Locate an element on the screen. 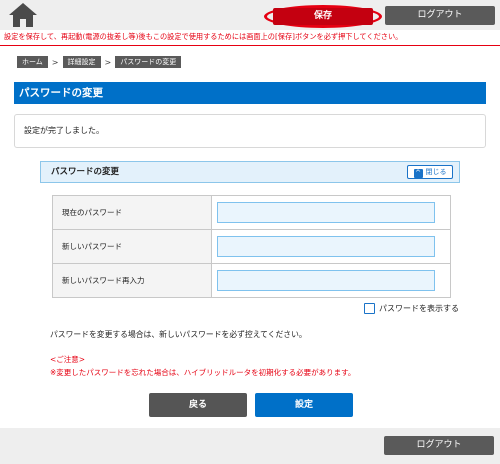 The width and height of the screenshot is (500, 464). info-text: パスワードを変更する場合は、新しいパスワードを必ず控えてください。 is located at coordinates (178, 334).